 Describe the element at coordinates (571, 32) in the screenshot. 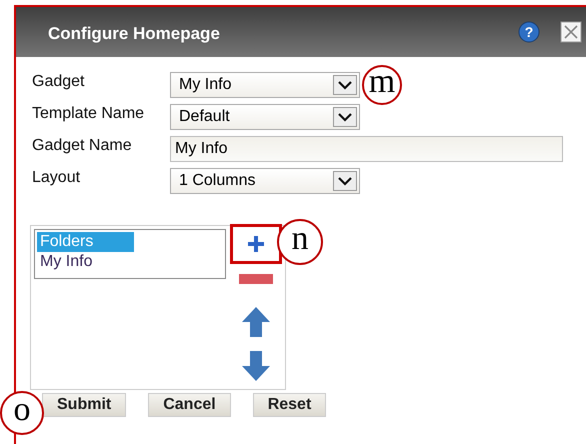

I see `close-icon` at that location.